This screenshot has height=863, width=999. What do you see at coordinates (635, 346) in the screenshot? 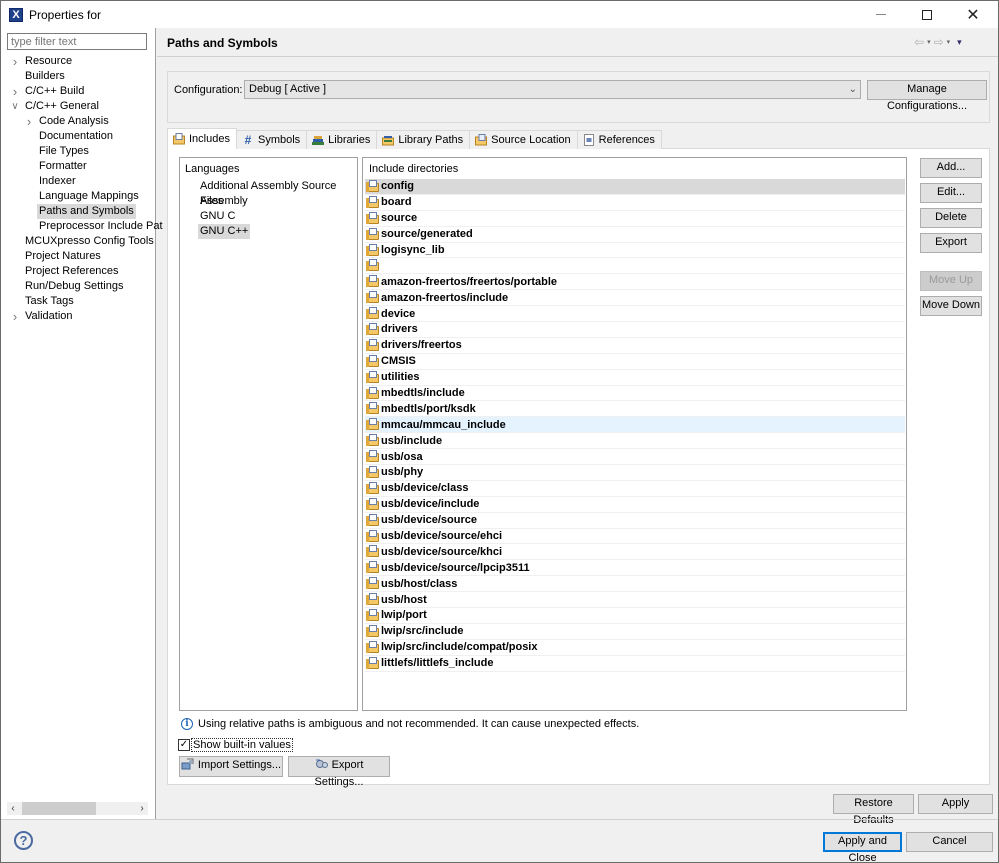
I see `include-directory-row: drivers/freertos` at bounding box center [635, 346].